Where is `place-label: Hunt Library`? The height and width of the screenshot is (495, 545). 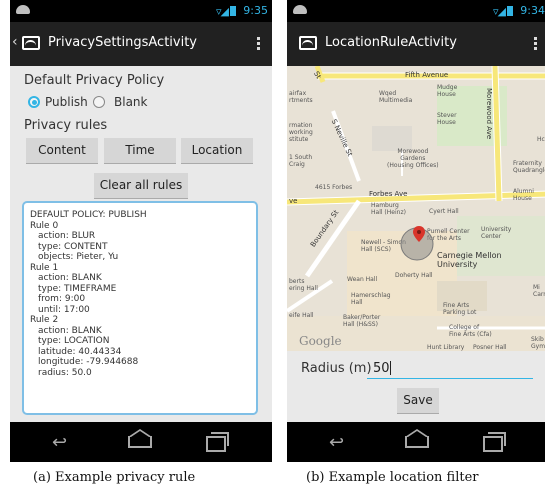 place-label: Hunt Library is located at coordinates (446, 347).